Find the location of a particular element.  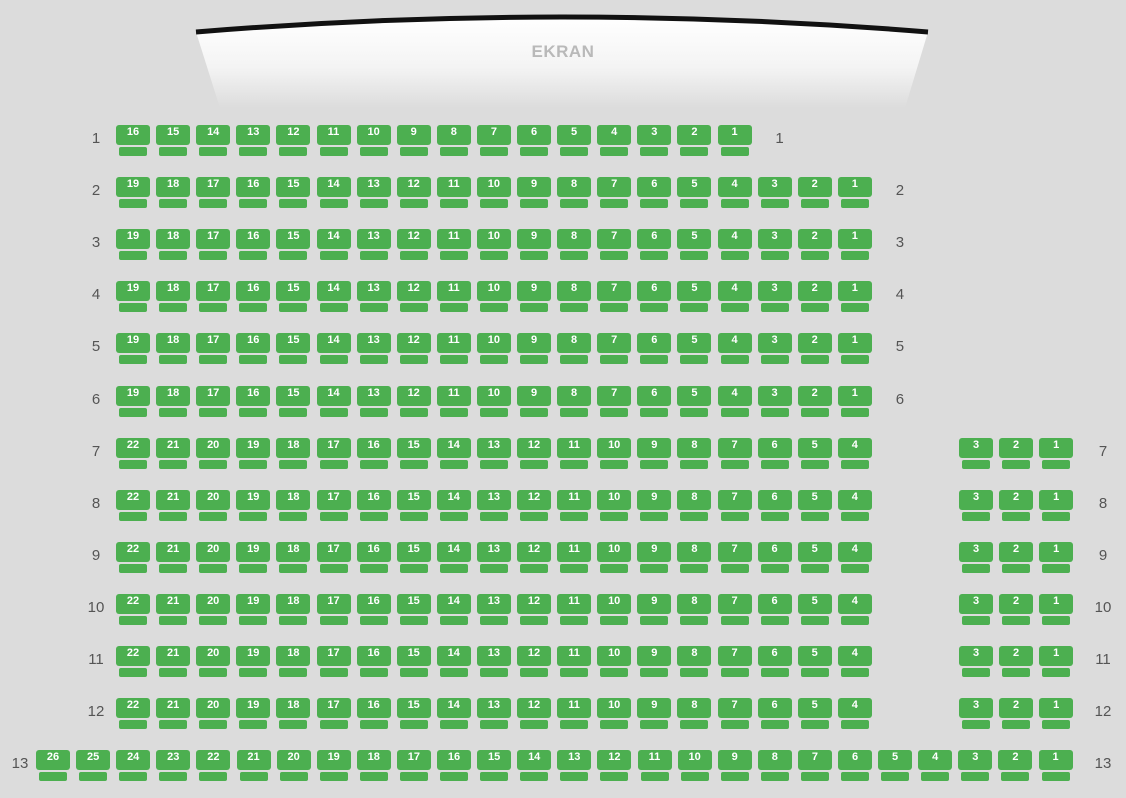

seat: 20 is located at coordinates (213, 505).